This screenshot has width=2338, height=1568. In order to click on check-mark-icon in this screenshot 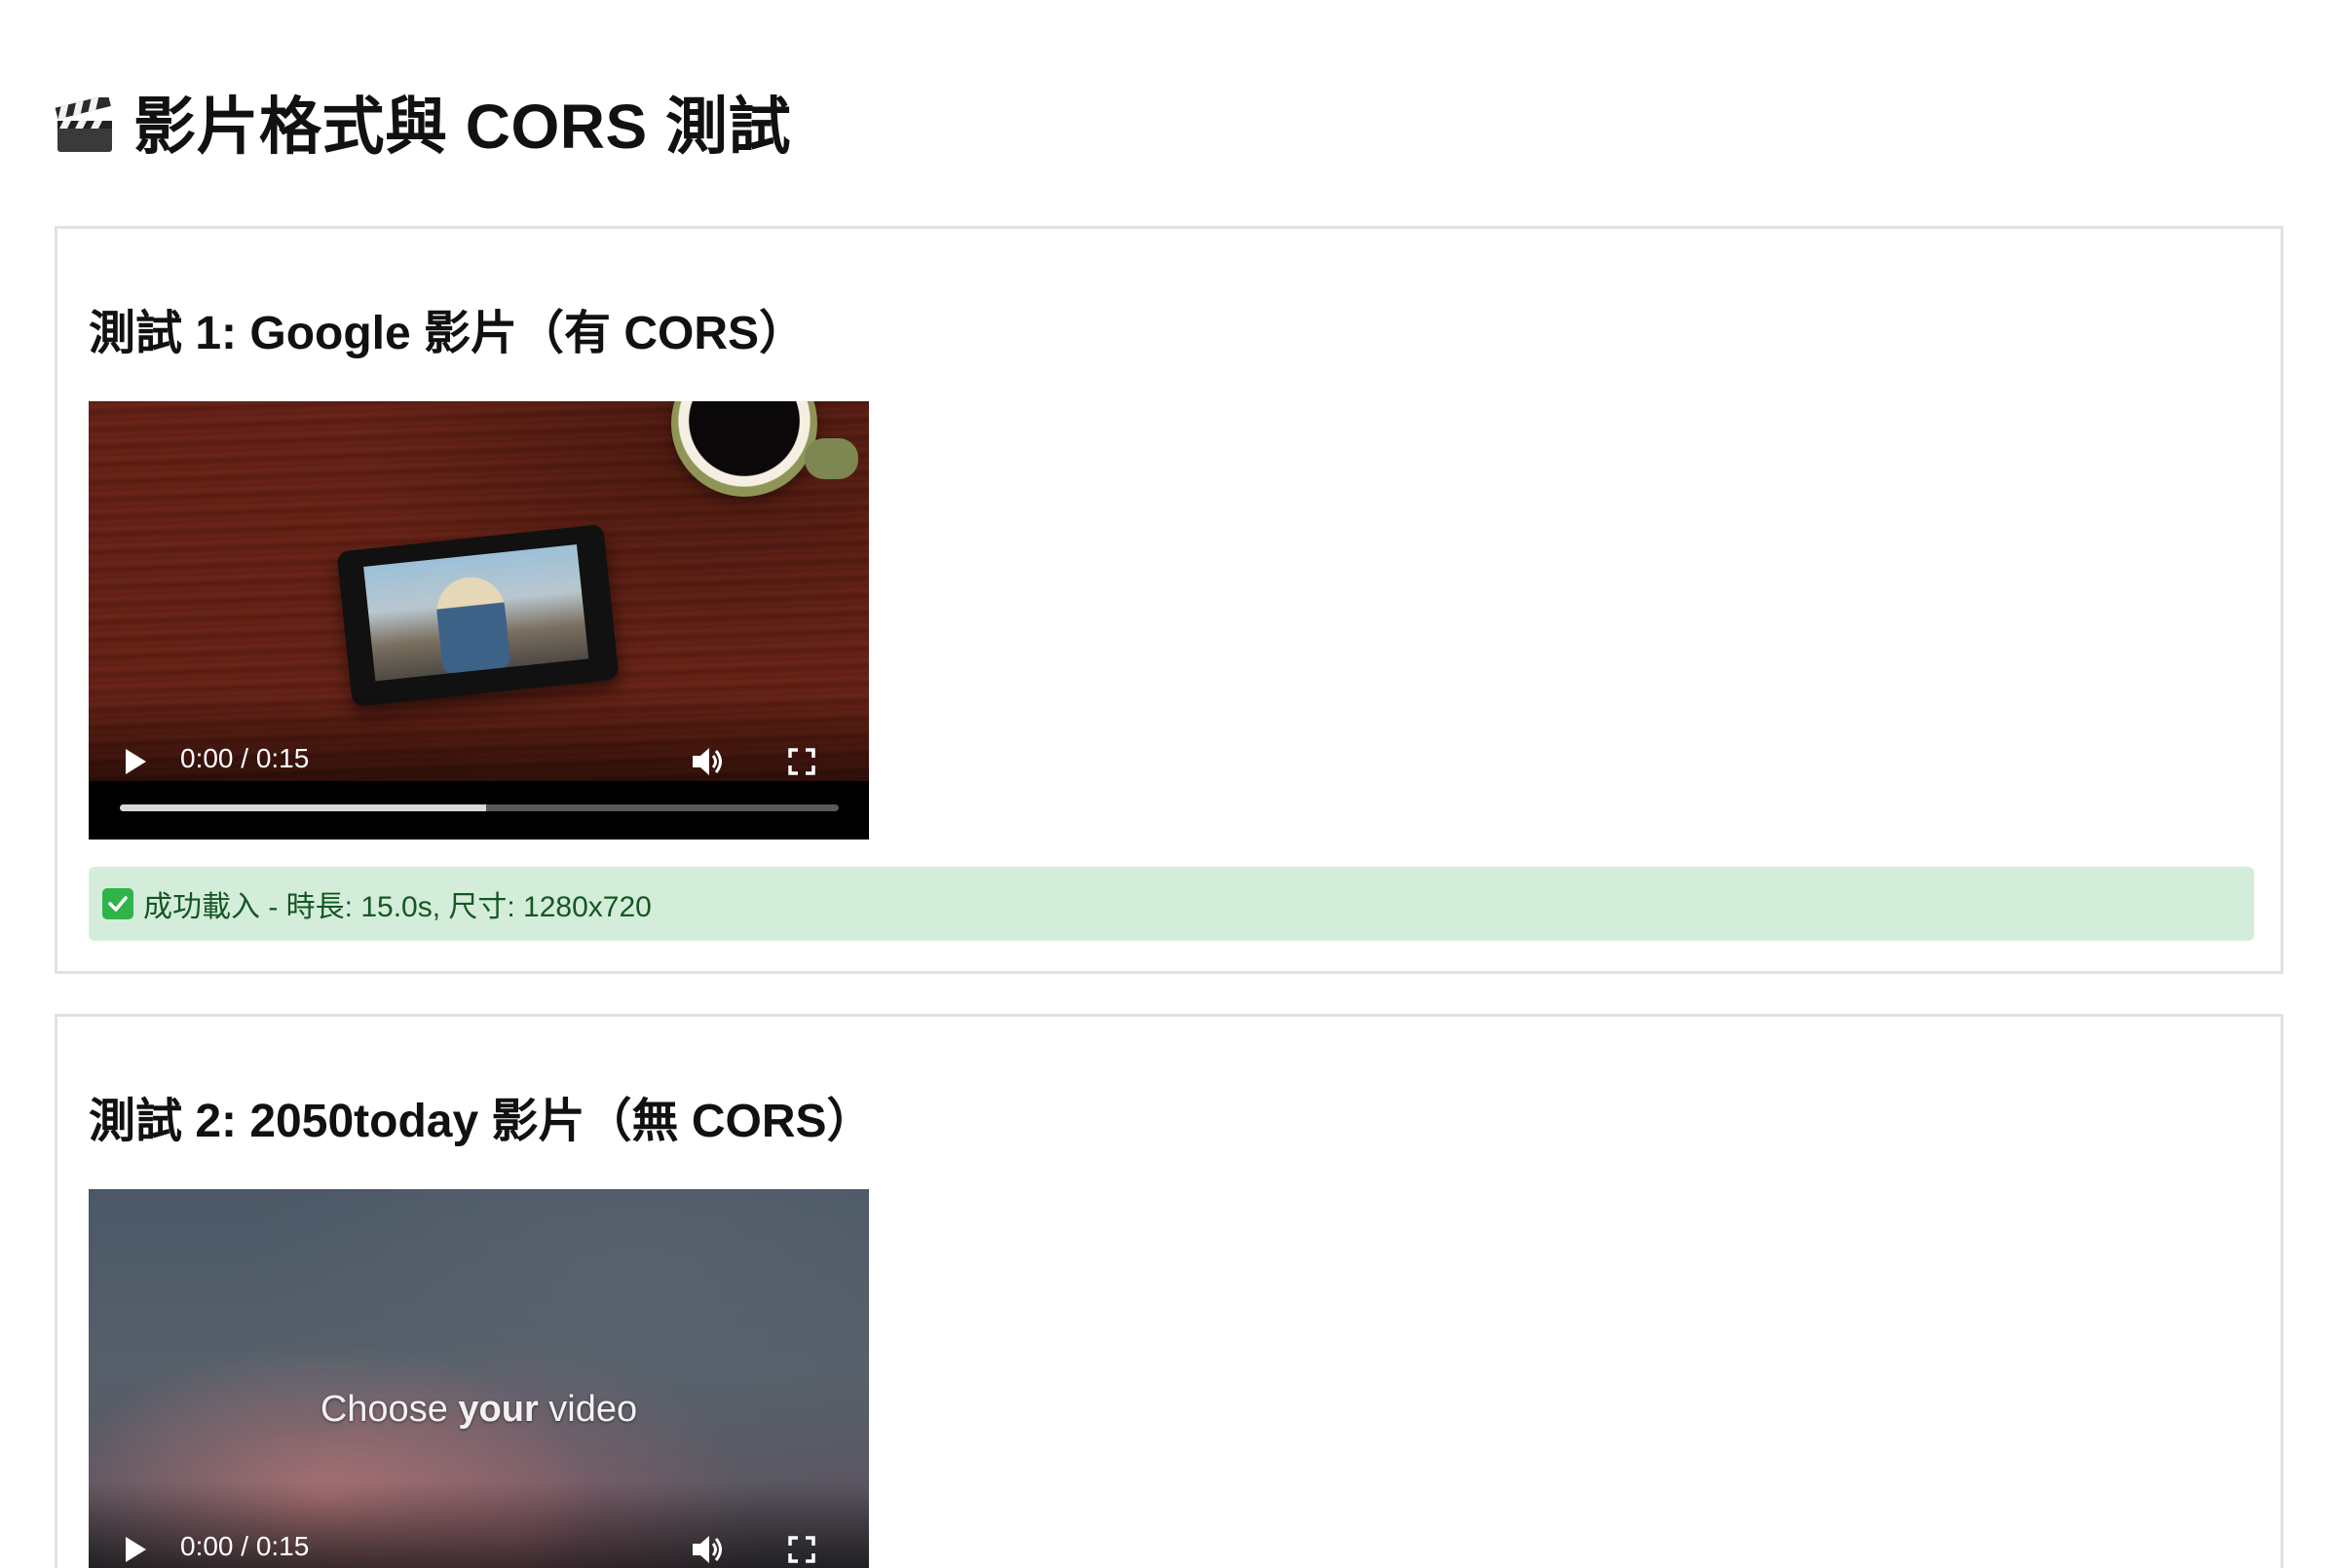, I will do `click(117, 903)`.